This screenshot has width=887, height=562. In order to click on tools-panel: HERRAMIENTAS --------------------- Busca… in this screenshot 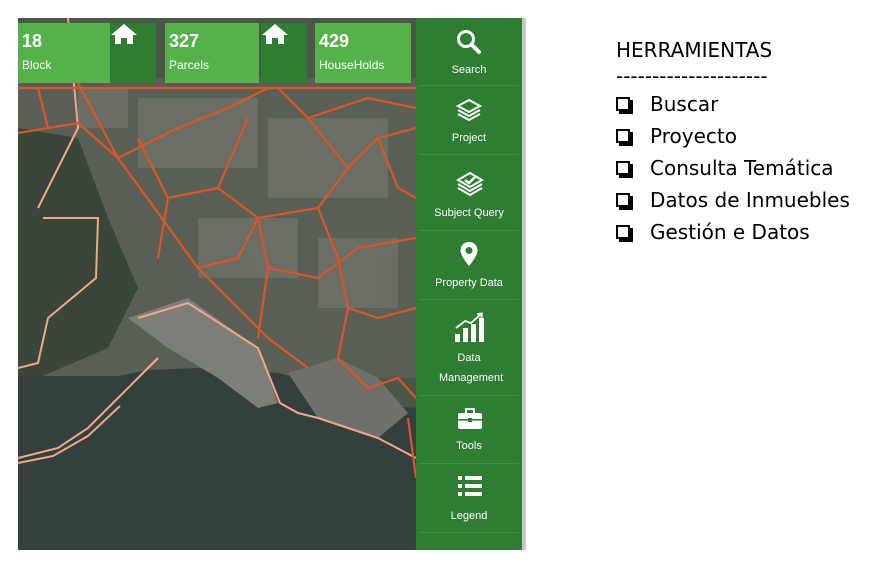, I will do `click(751, 143)`.